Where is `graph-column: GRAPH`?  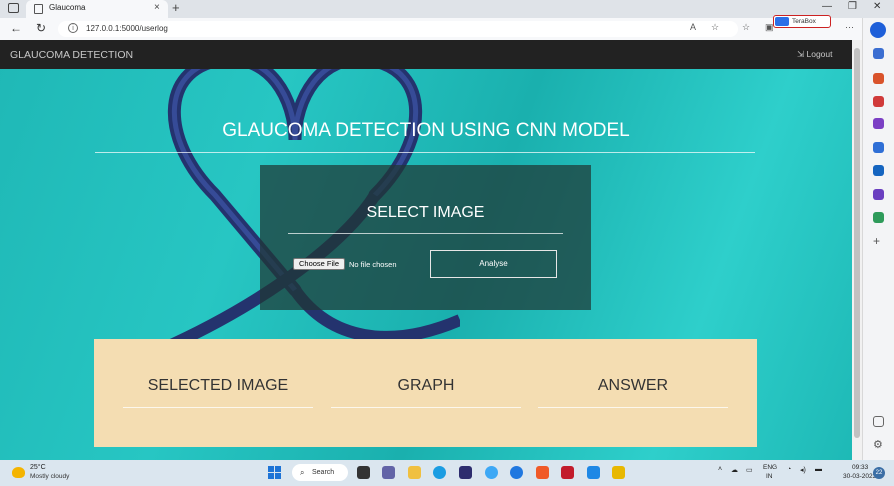 graph-column: GRAPH is located at coordinates (426, 393).